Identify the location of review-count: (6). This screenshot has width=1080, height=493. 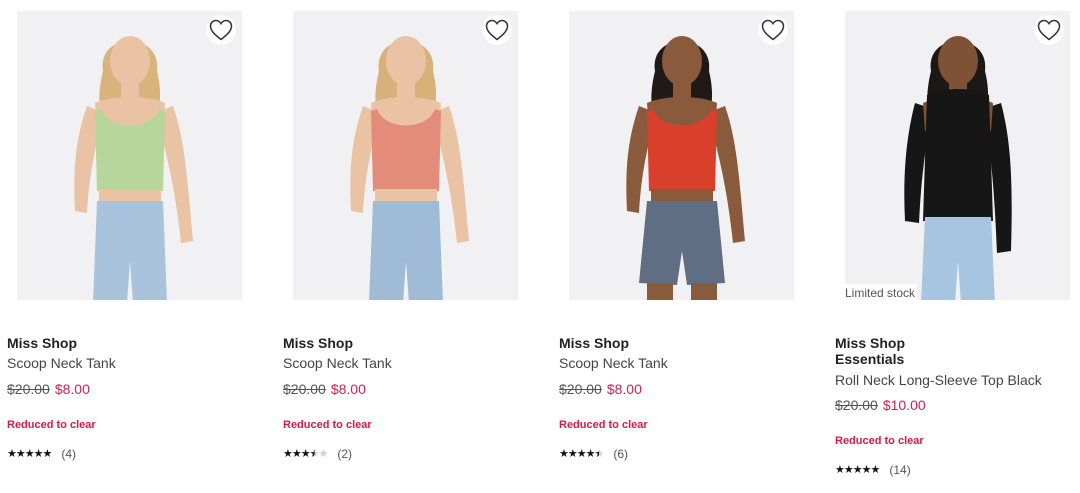
(621, 454).